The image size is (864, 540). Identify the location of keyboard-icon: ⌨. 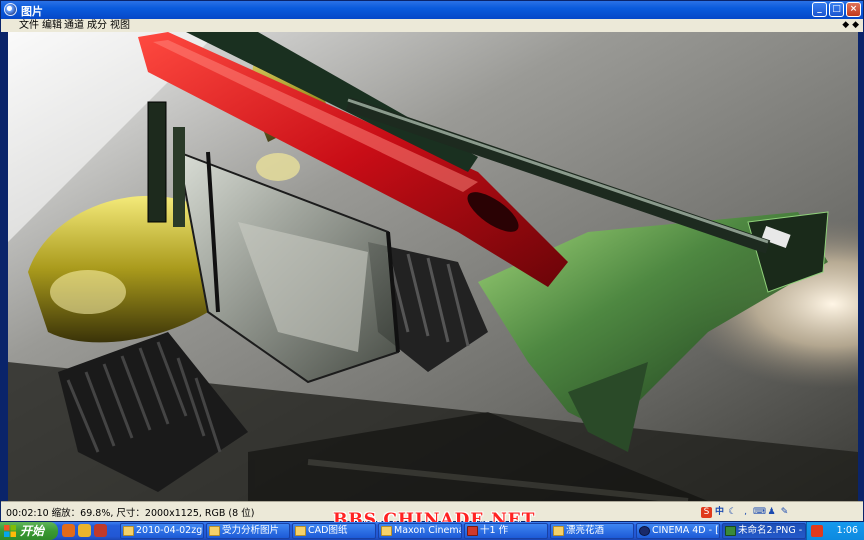
(759, 512).